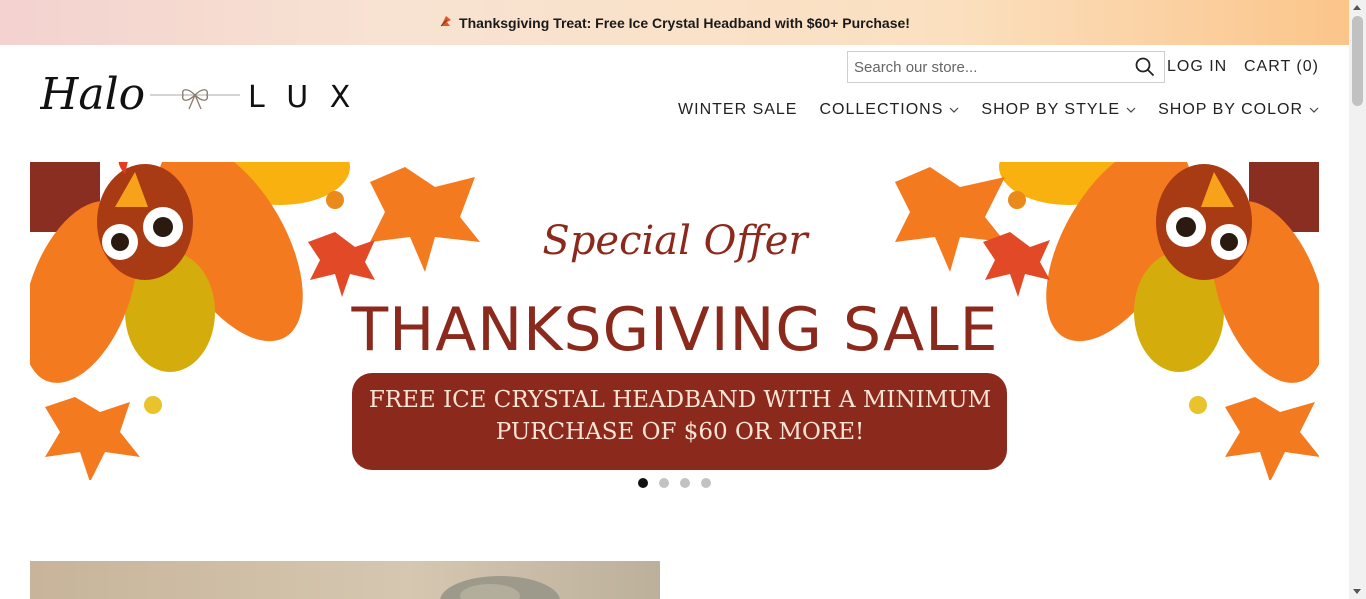 Image resolution: width=1366 pixels, height=599 pixels. I want to click on bow-icon, so click(195, 99).